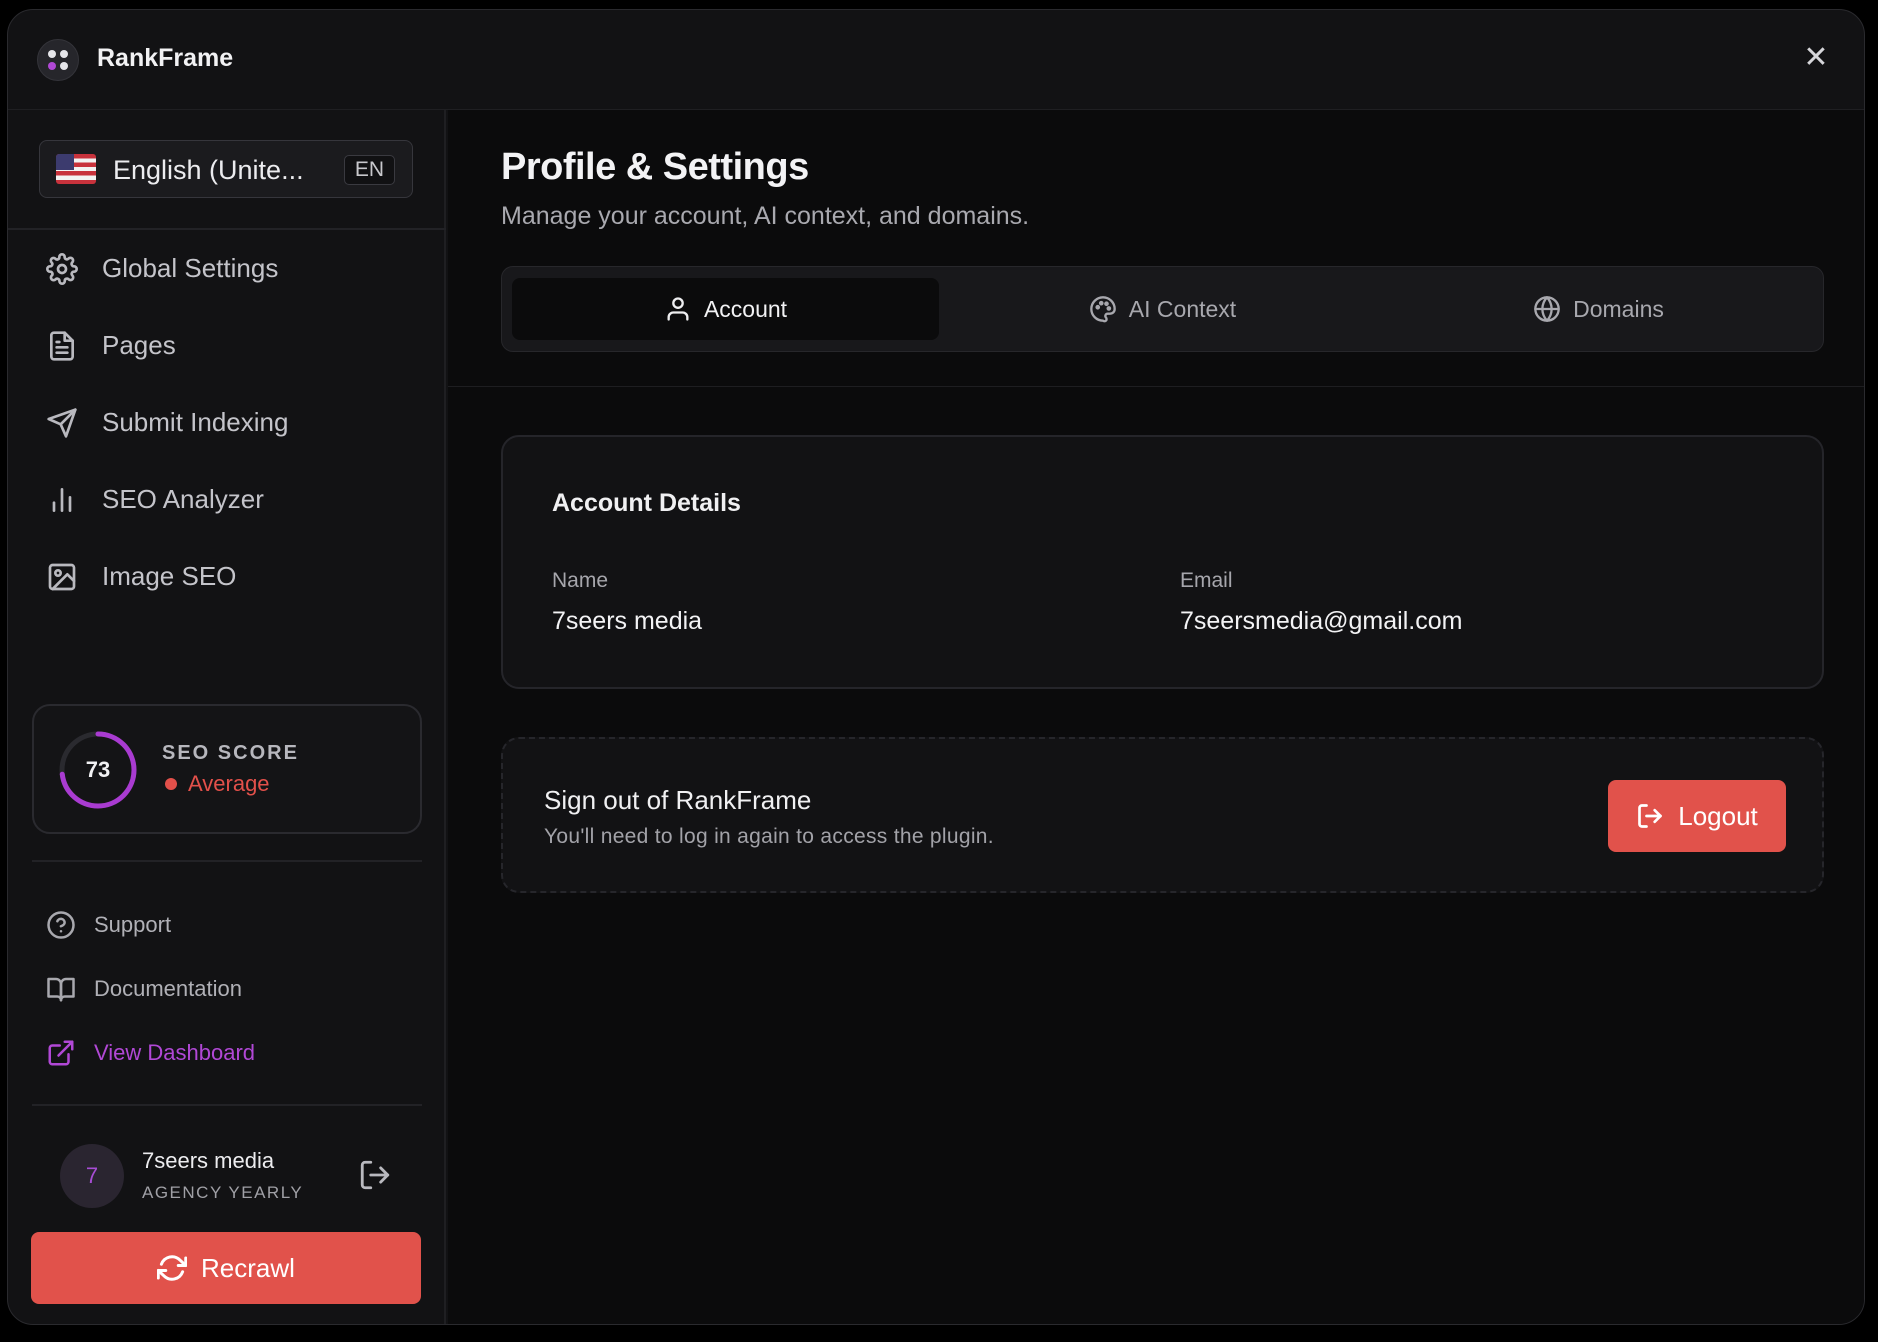 The height and width of the screenshot is (1342, 1878). I want to click on close-icon: ✕, so click(1816, 58).